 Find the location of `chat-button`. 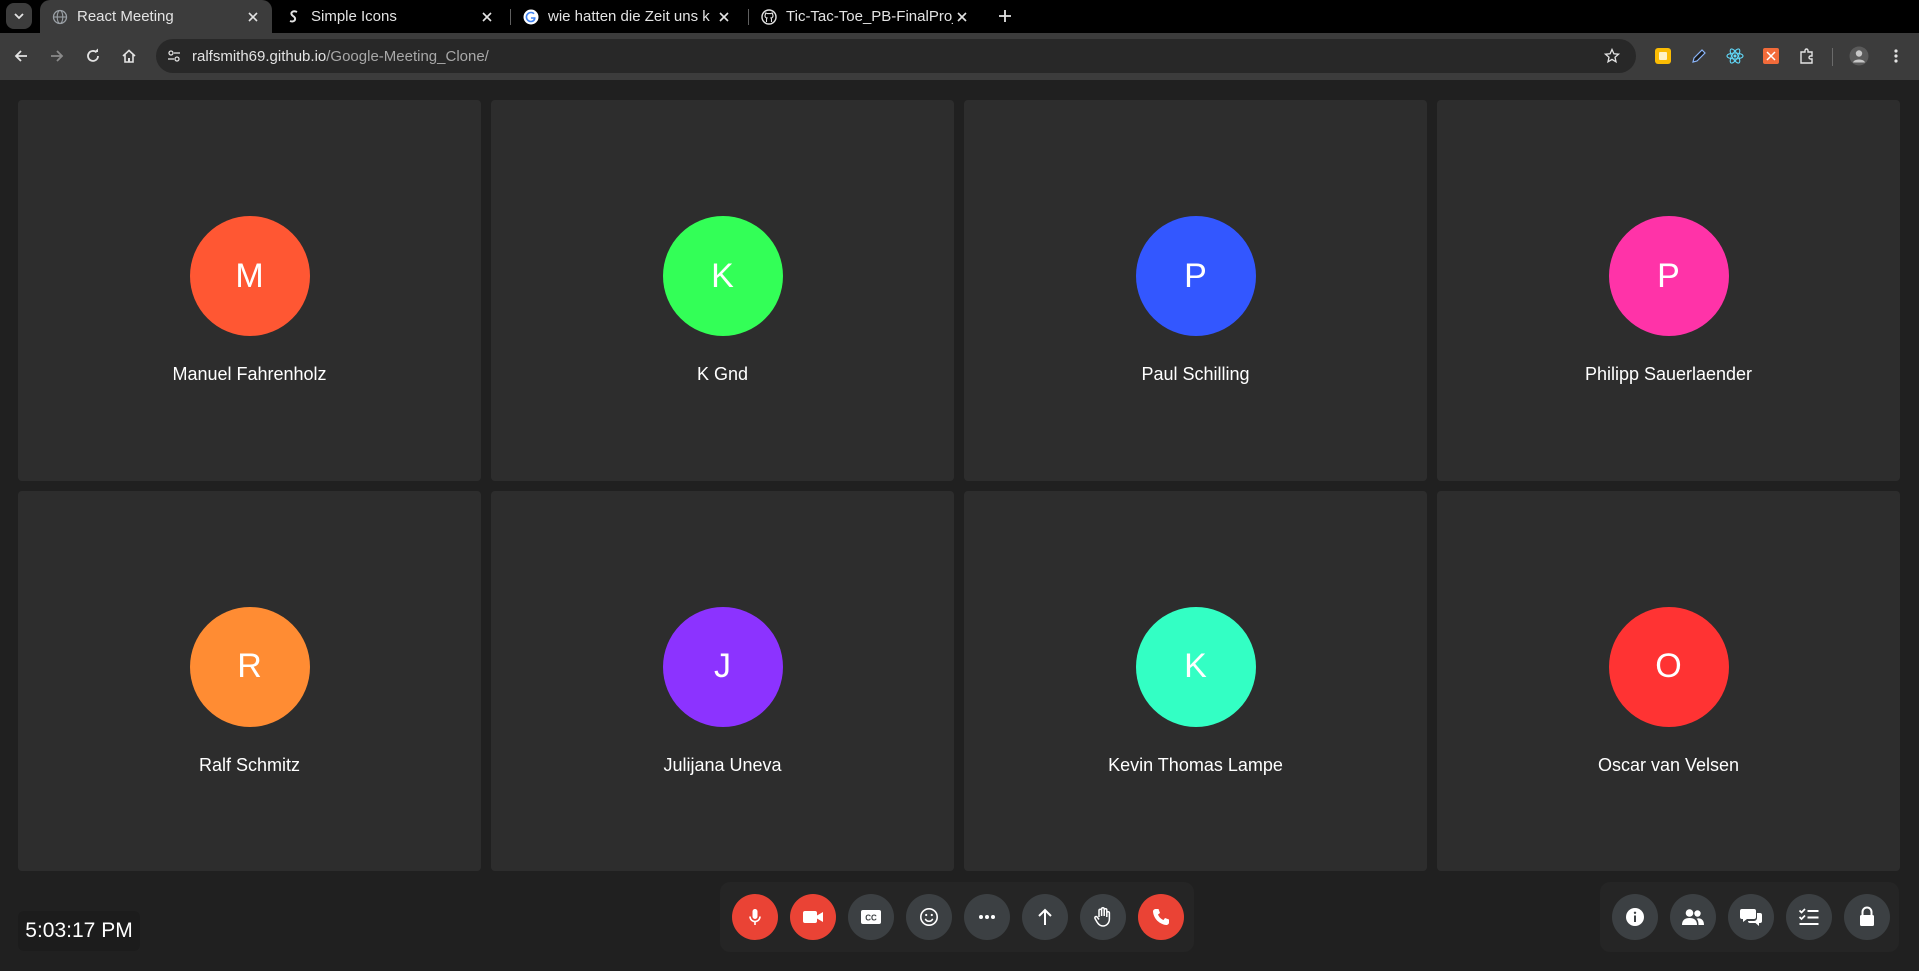

chat-button is located at coordinates (1751, 917).